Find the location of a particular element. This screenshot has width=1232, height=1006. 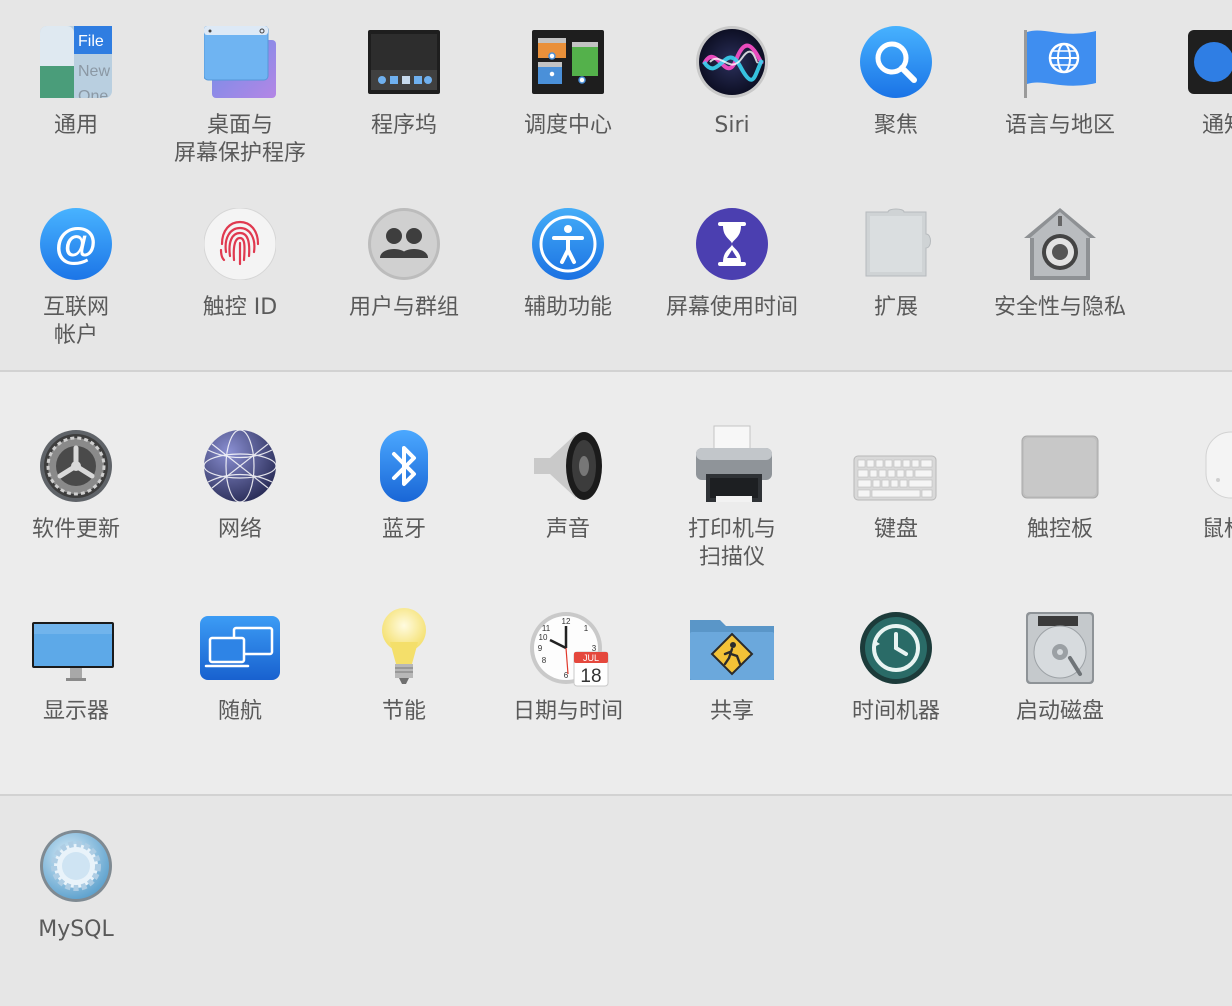

pane-label: 日期与时间 is located at coordinates (567, 711).